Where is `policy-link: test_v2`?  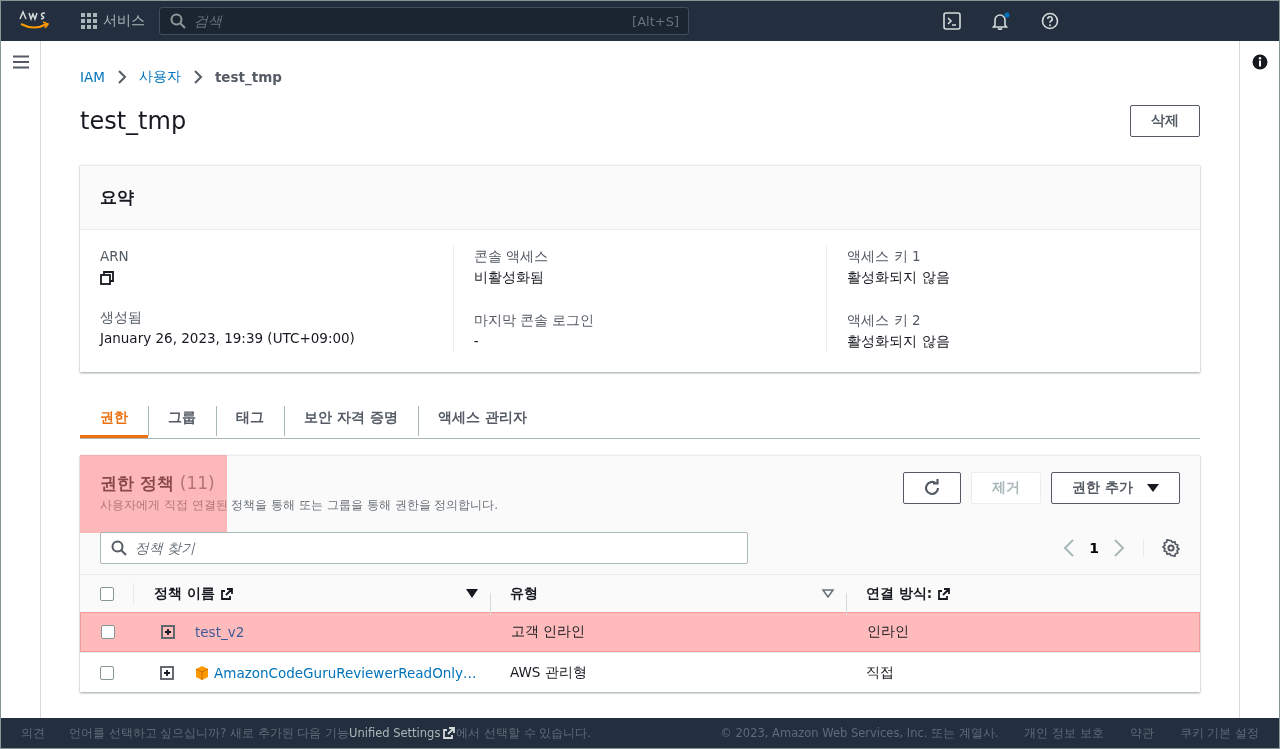 policy-link: test_v2 is located at coordinates (220, 632).